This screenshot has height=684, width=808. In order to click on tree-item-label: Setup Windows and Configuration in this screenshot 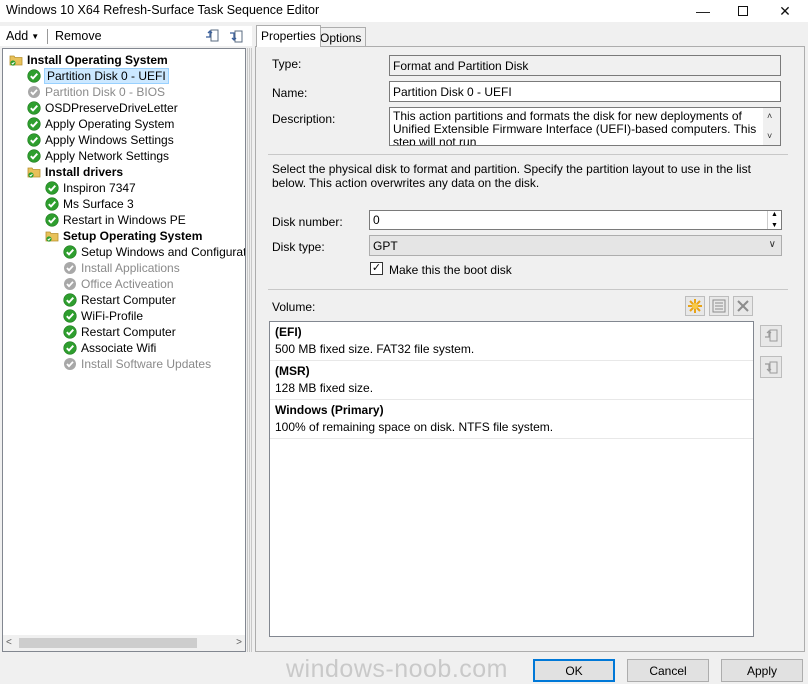, I will do `click(163, 252)`.